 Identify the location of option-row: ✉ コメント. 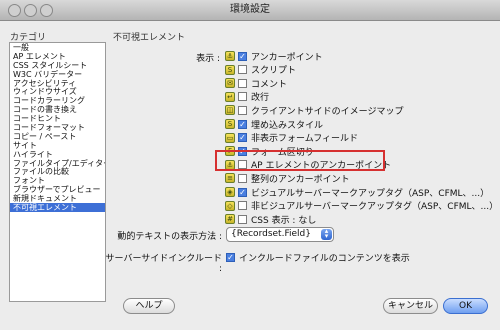
(256, 83).